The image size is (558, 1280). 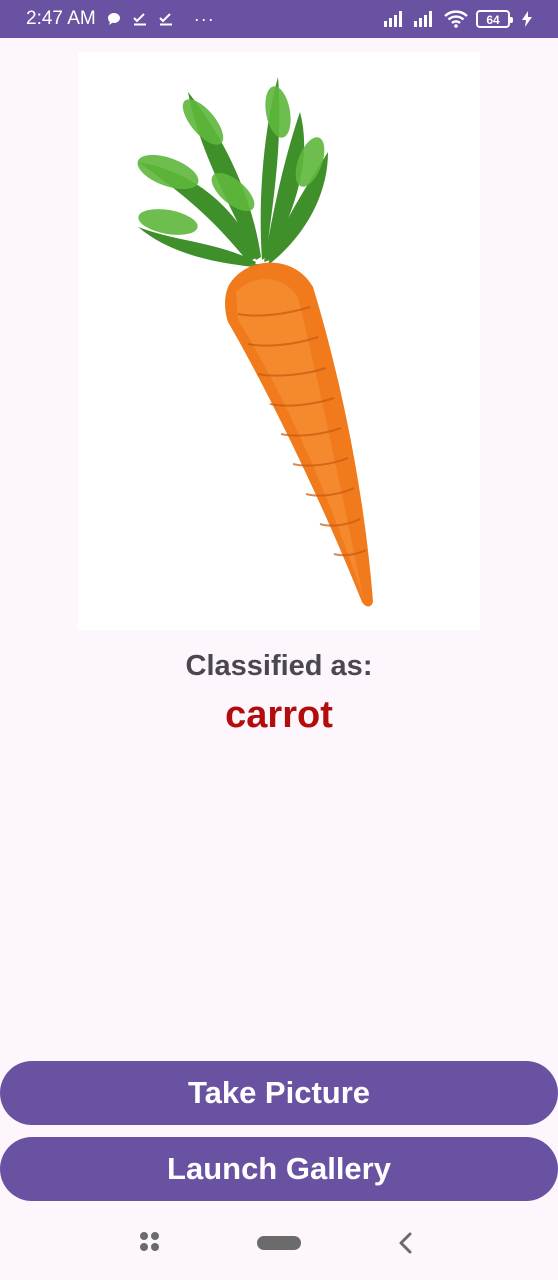 I want to click on battery-icon: 64, so click(x=494, y=19).